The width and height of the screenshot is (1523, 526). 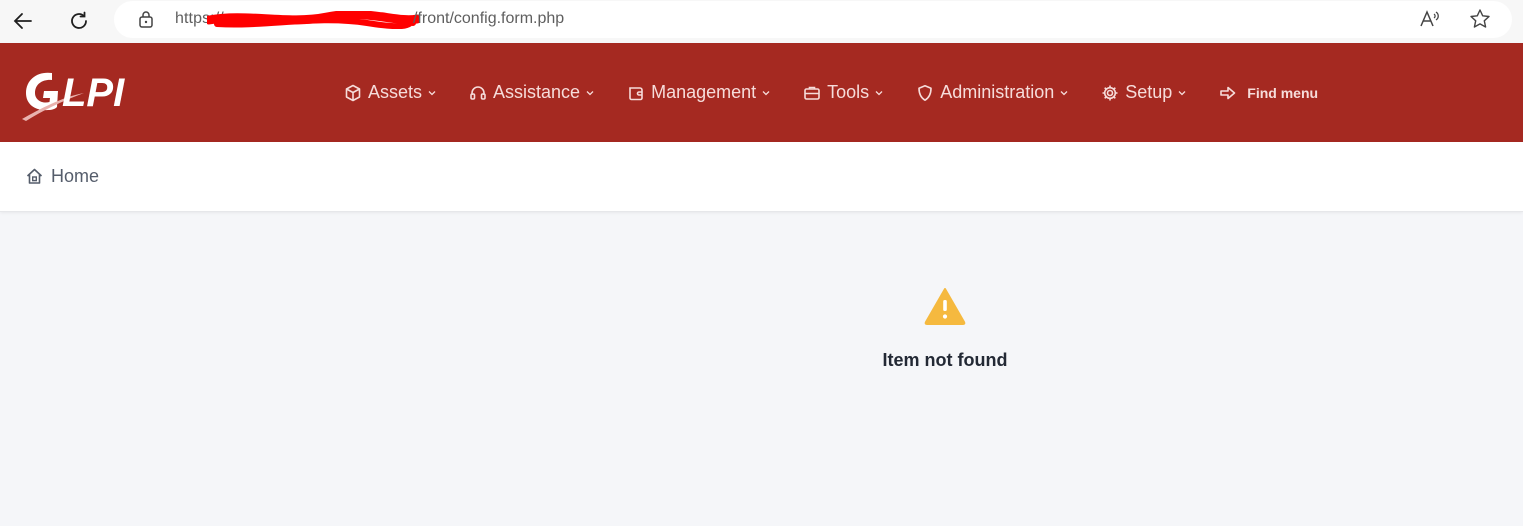 I want to click on lock-icon, so click(x=146, y=21).